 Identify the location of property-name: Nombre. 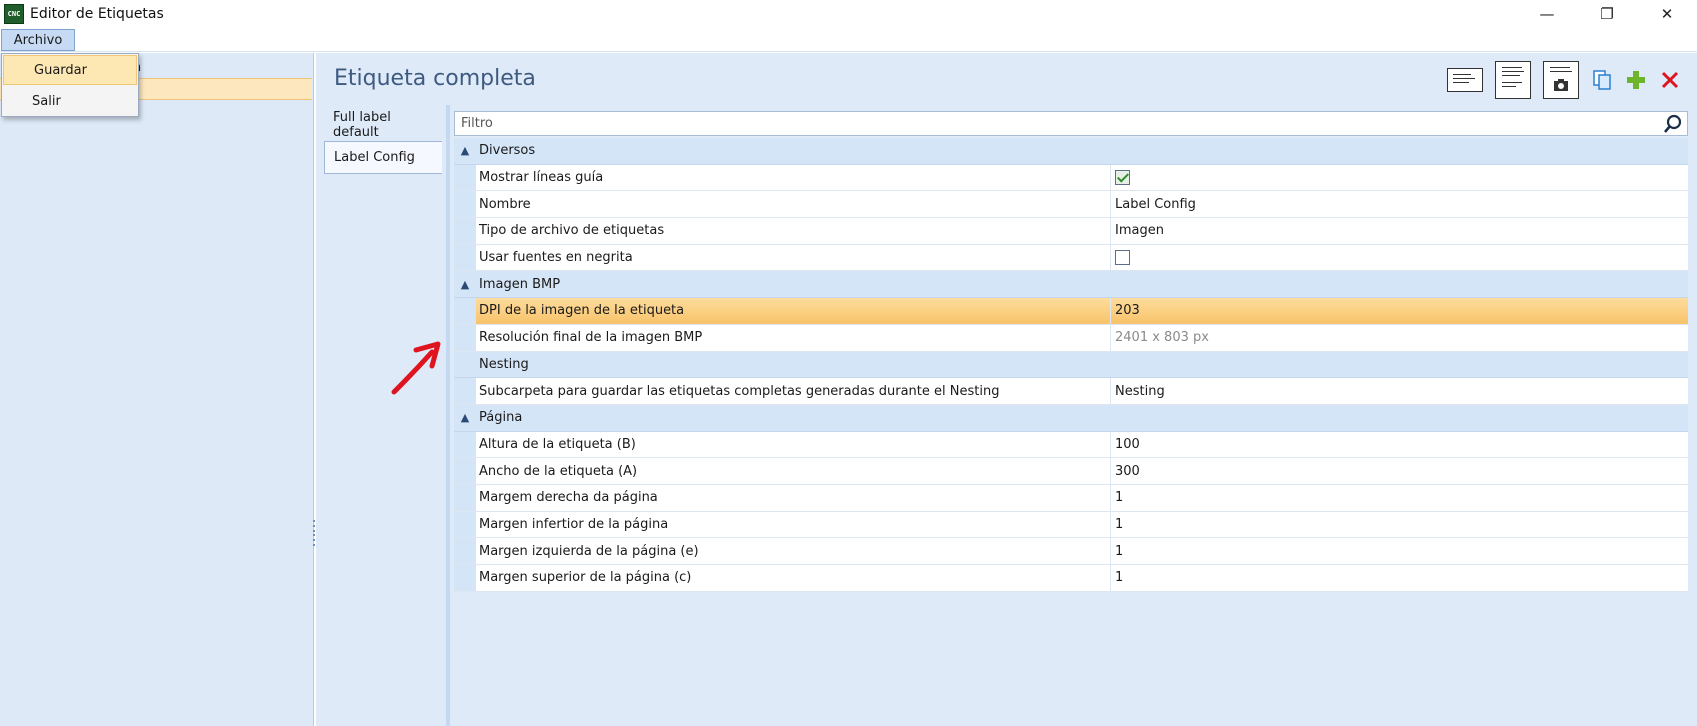
(793, 204).